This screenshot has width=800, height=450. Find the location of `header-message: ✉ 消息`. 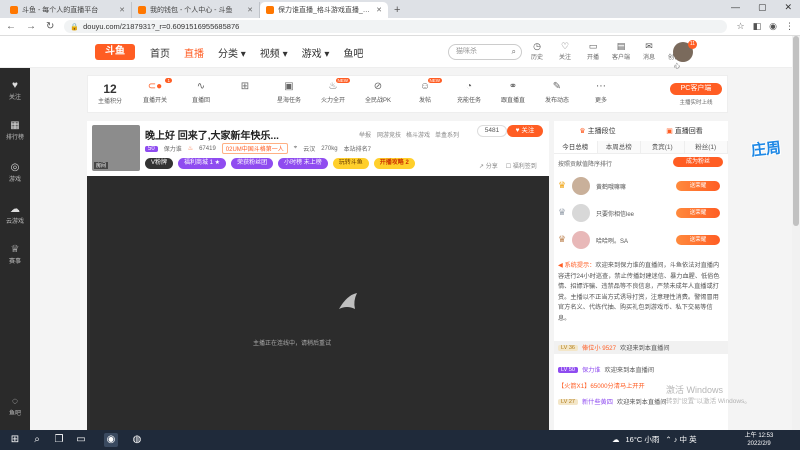

header-message: ✉ 消息 is located at coordinates (649, 55).